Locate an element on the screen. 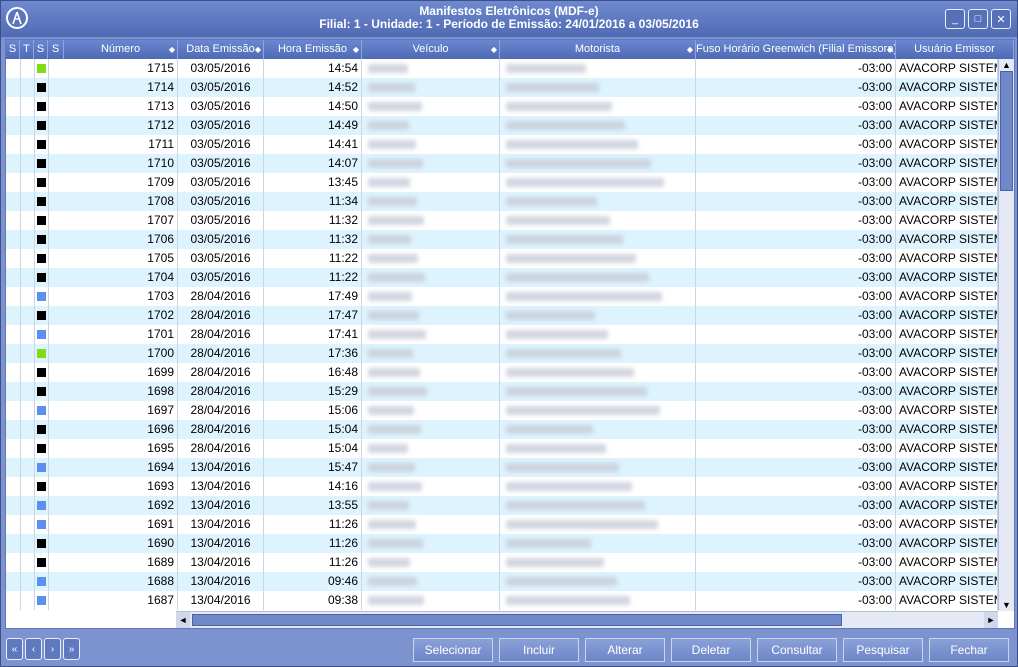 The height and width of the screenshot is (667, 1018). header-motorista: Motorista ◆ is located at coordinates (598, 49).